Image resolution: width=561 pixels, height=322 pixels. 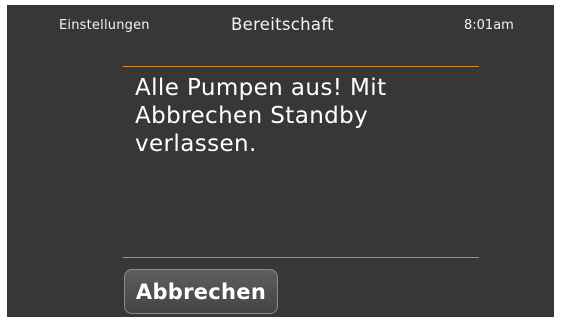 What do you see at coordinates (489, 25) in the screenshot?
I see `clock: 8:01am` at bounding box center [489, 25].